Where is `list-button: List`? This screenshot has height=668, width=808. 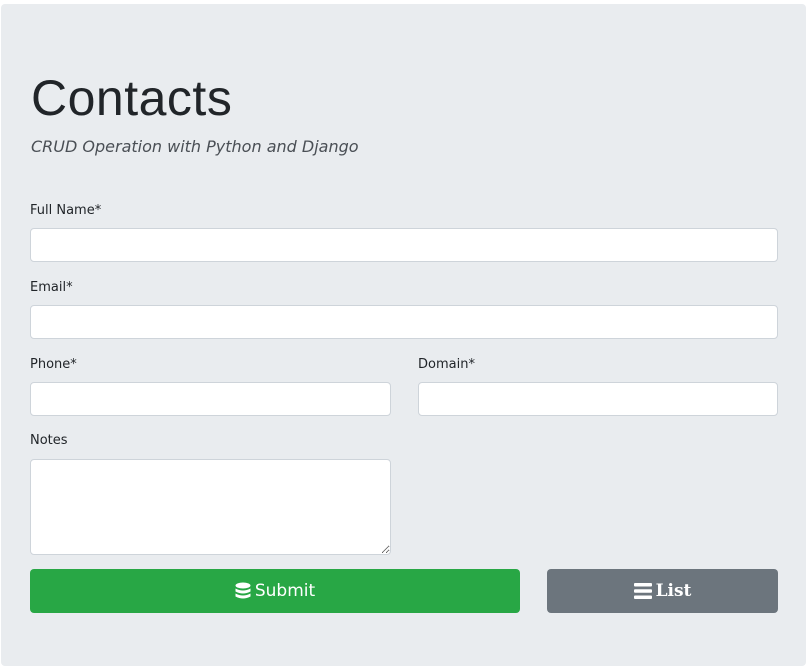
list-button: List is located at coordinates (662, 591).